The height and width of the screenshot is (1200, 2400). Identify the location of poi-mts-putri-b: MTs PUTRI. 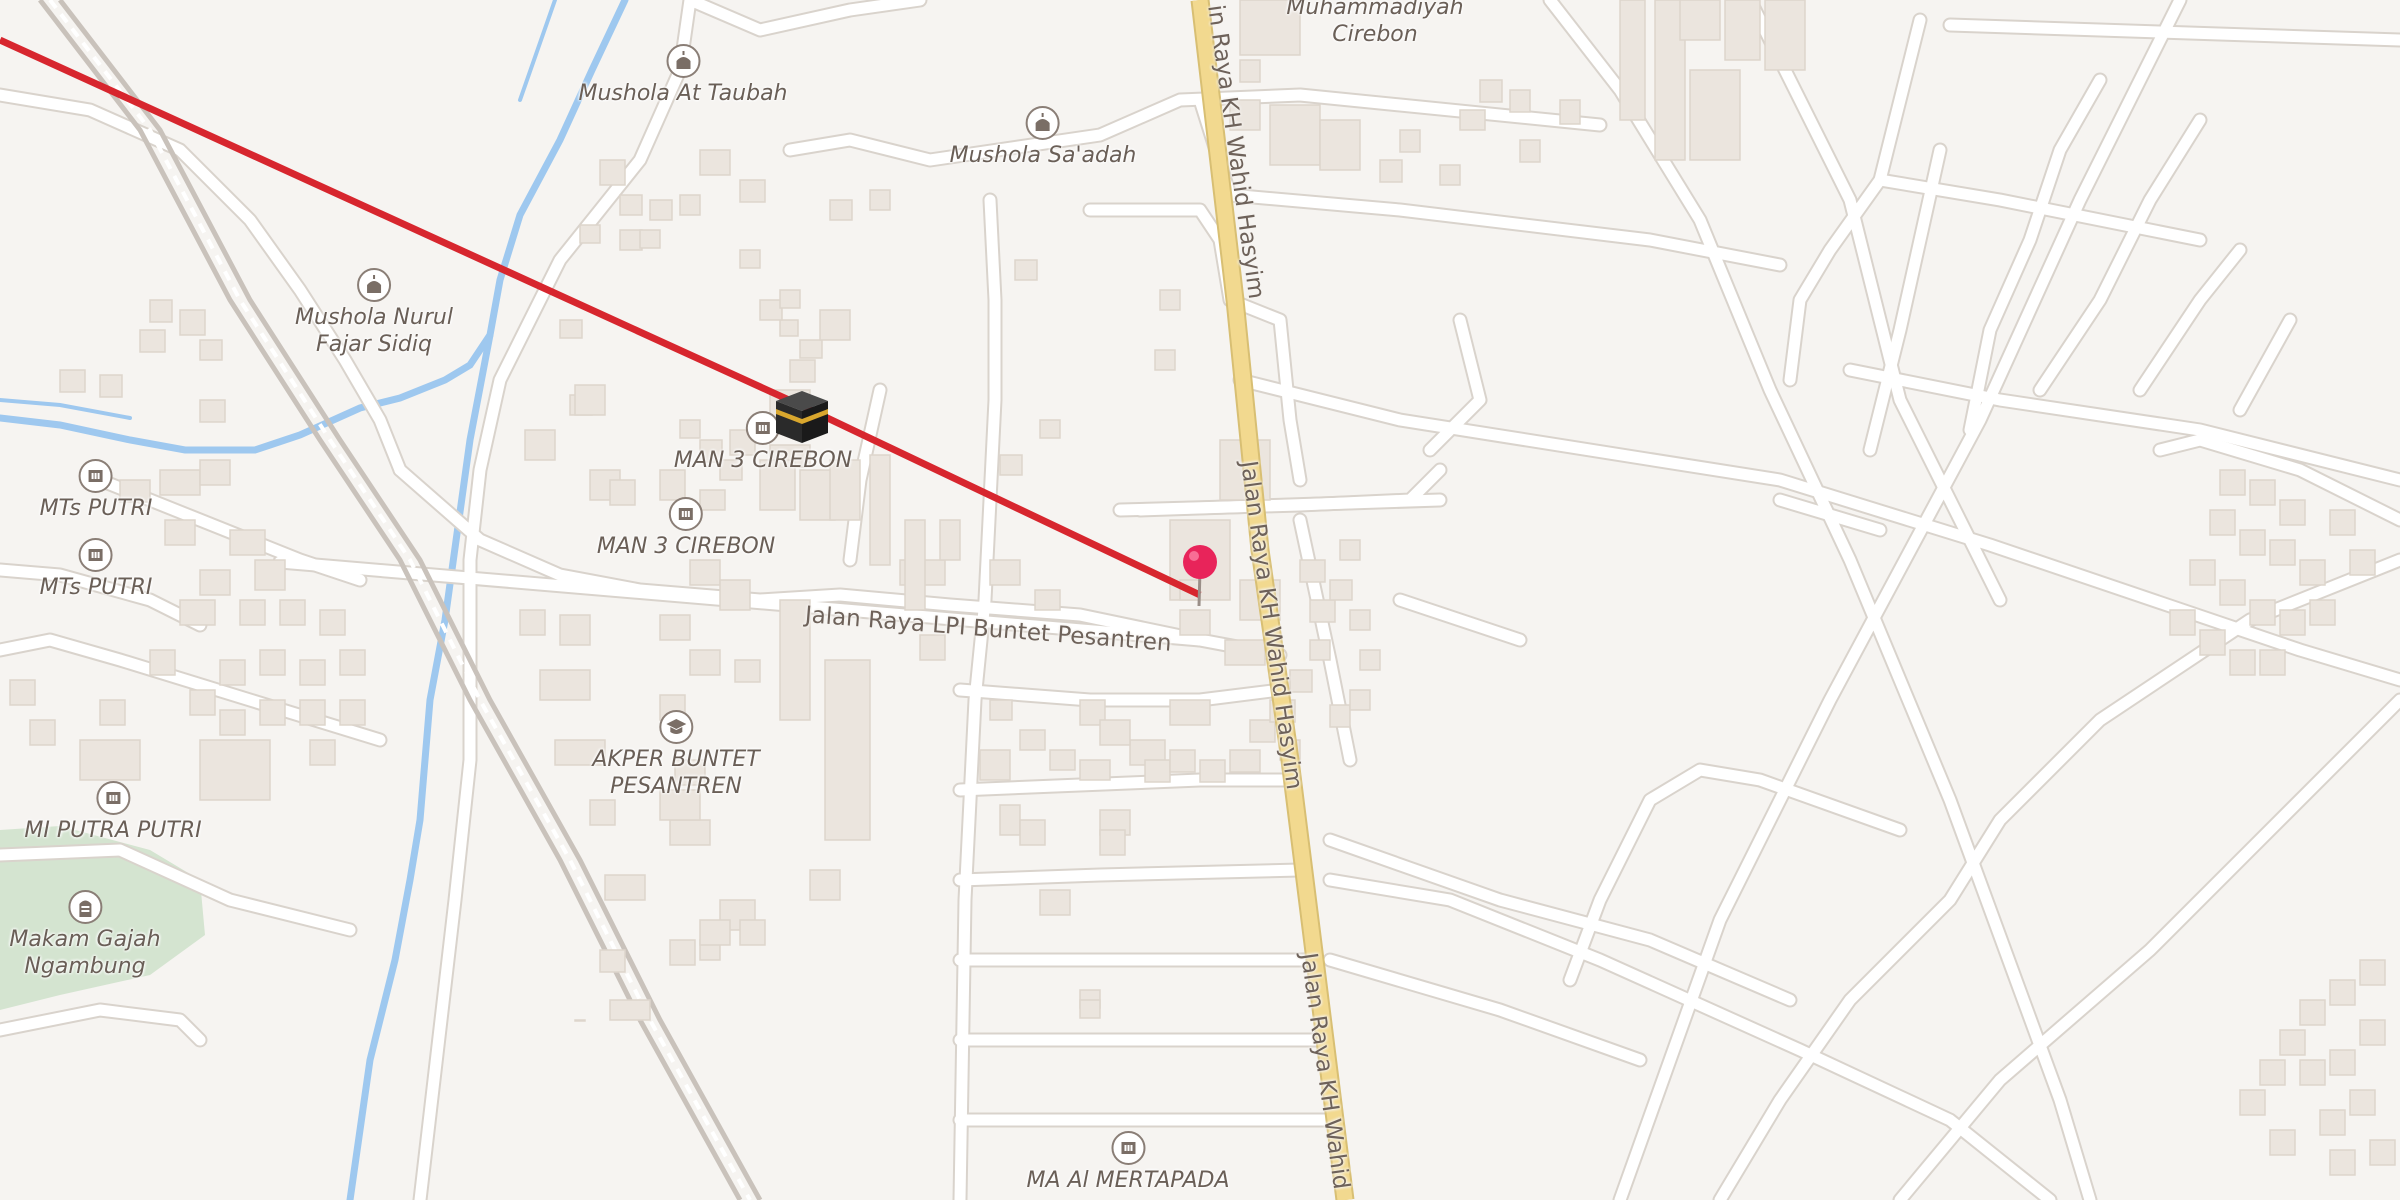
(96, 569).